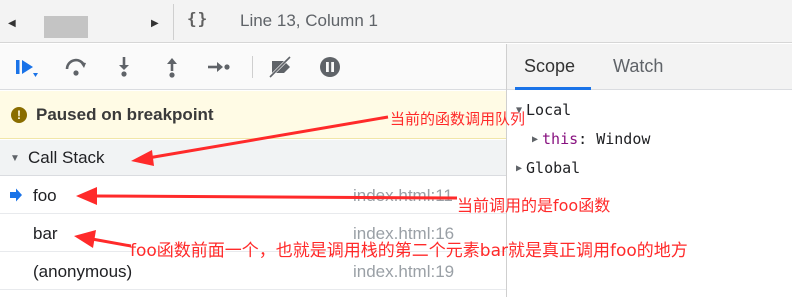 The image size is (792, 297). I want to click on scope-global-label: Global, so click(553, 168).